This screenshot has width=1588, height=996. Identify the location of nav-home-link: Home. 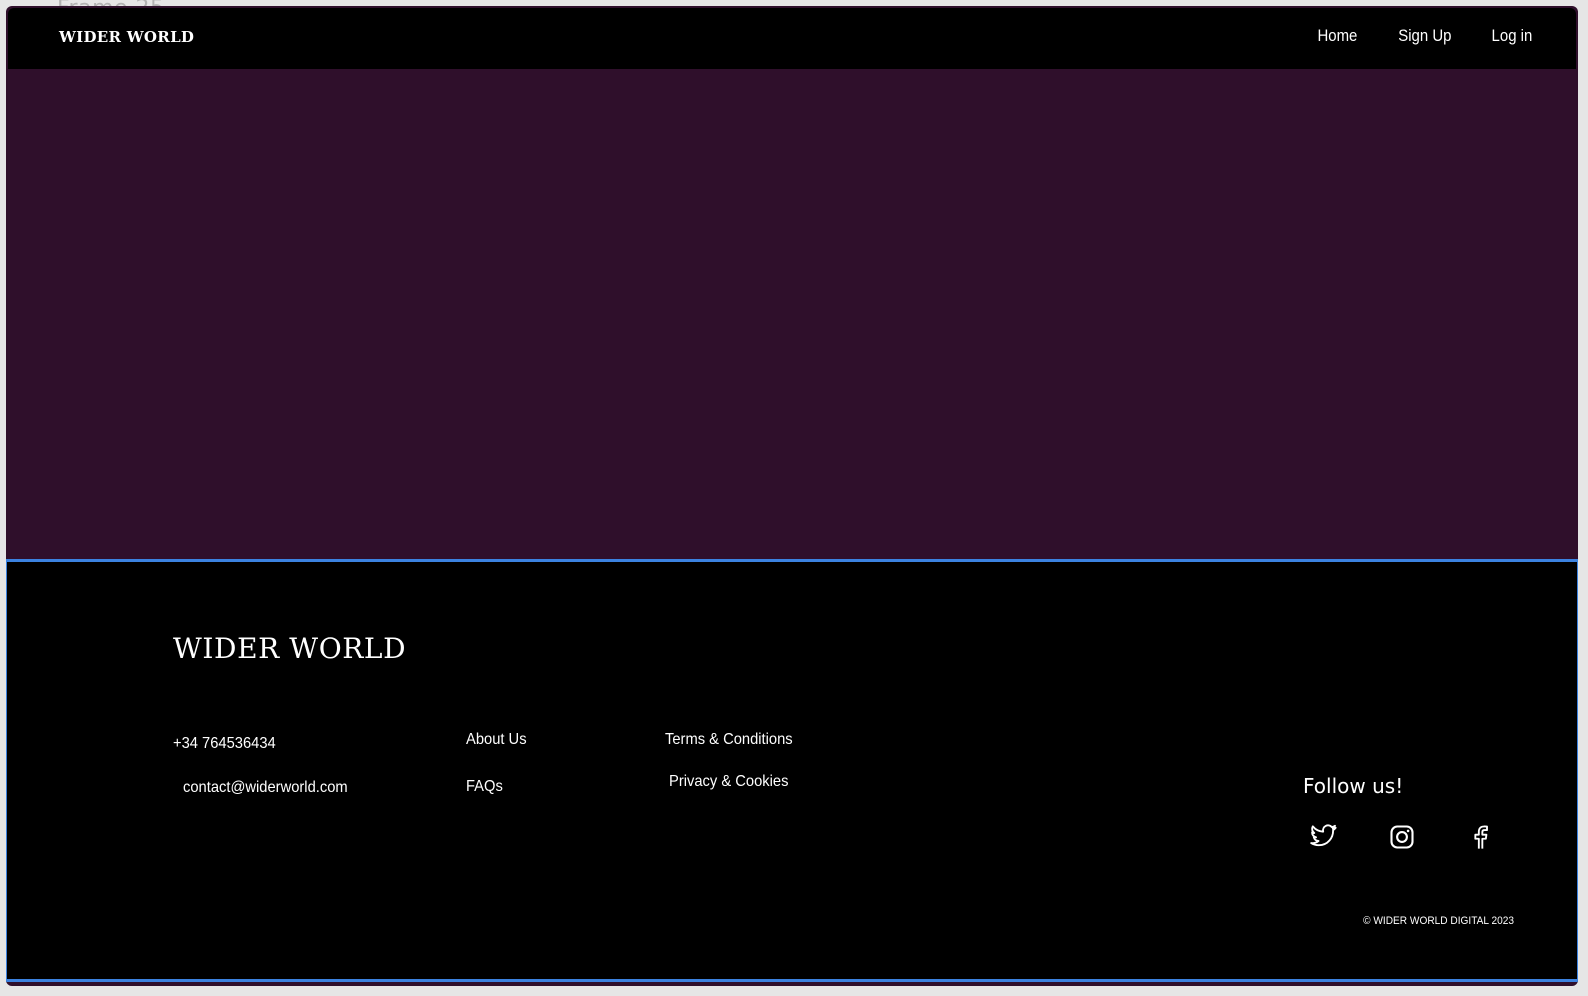
(1337, 36).